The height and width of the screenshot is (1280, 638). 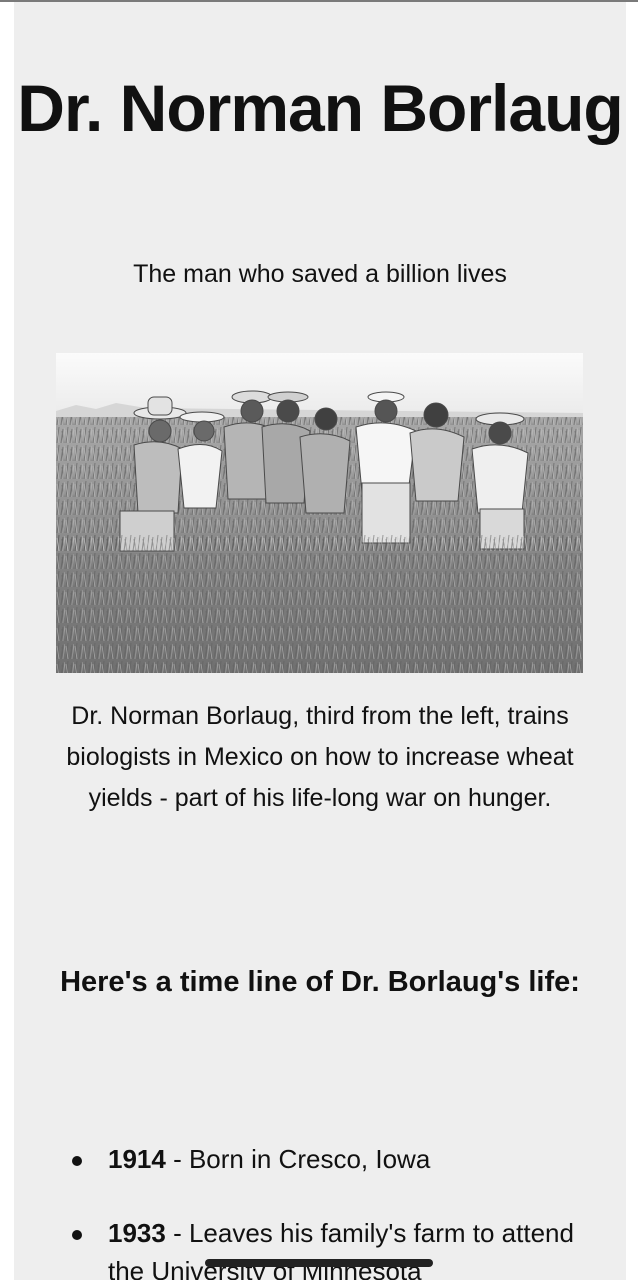 What do you see at coordinates (298, 1159) in the screenshot?
I see `timeline-event: - Born in Cresco, Iowa` at bounding box center [298, 1159].